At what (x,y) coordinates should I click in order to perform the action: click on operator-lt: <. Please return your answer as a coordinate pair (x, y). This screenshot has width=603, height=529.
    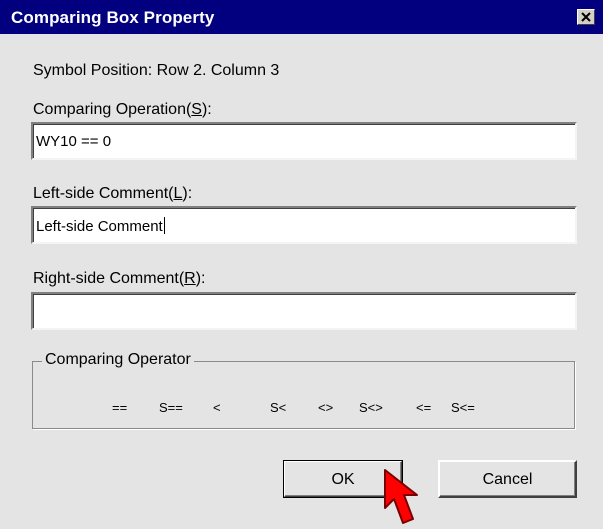
    Looking at the image, I should click on (217, 407).